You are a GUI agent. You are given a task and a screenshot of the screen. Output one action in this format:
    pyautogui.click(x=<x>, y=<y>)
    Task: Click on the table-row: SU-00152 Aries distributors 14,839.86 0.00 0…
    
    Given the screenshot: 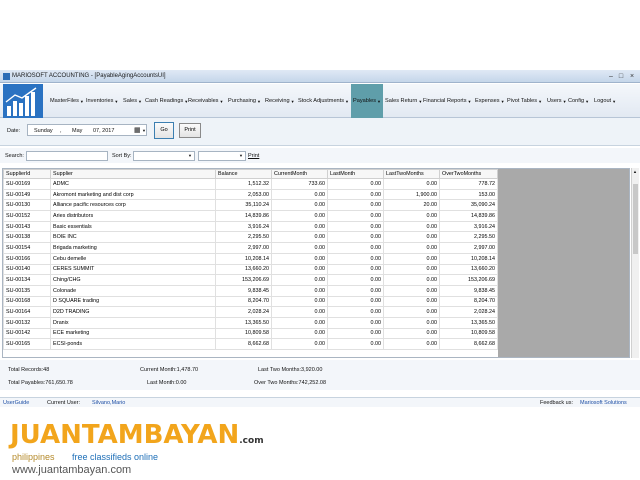 What is the action you would take?
    pyautogui.click(x=250, y=216)
    